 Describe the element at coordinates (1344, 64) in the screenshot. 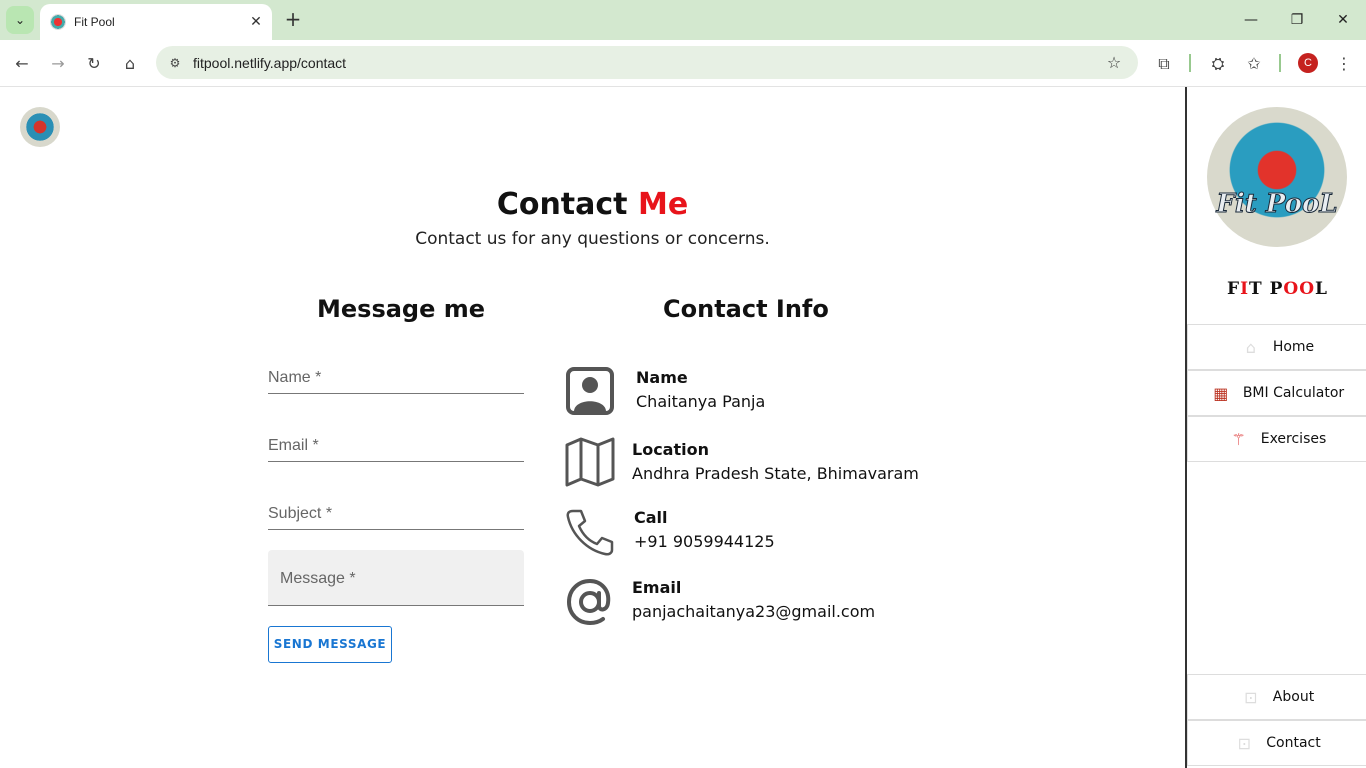

I see `menu-icon: ⋮` at that location.